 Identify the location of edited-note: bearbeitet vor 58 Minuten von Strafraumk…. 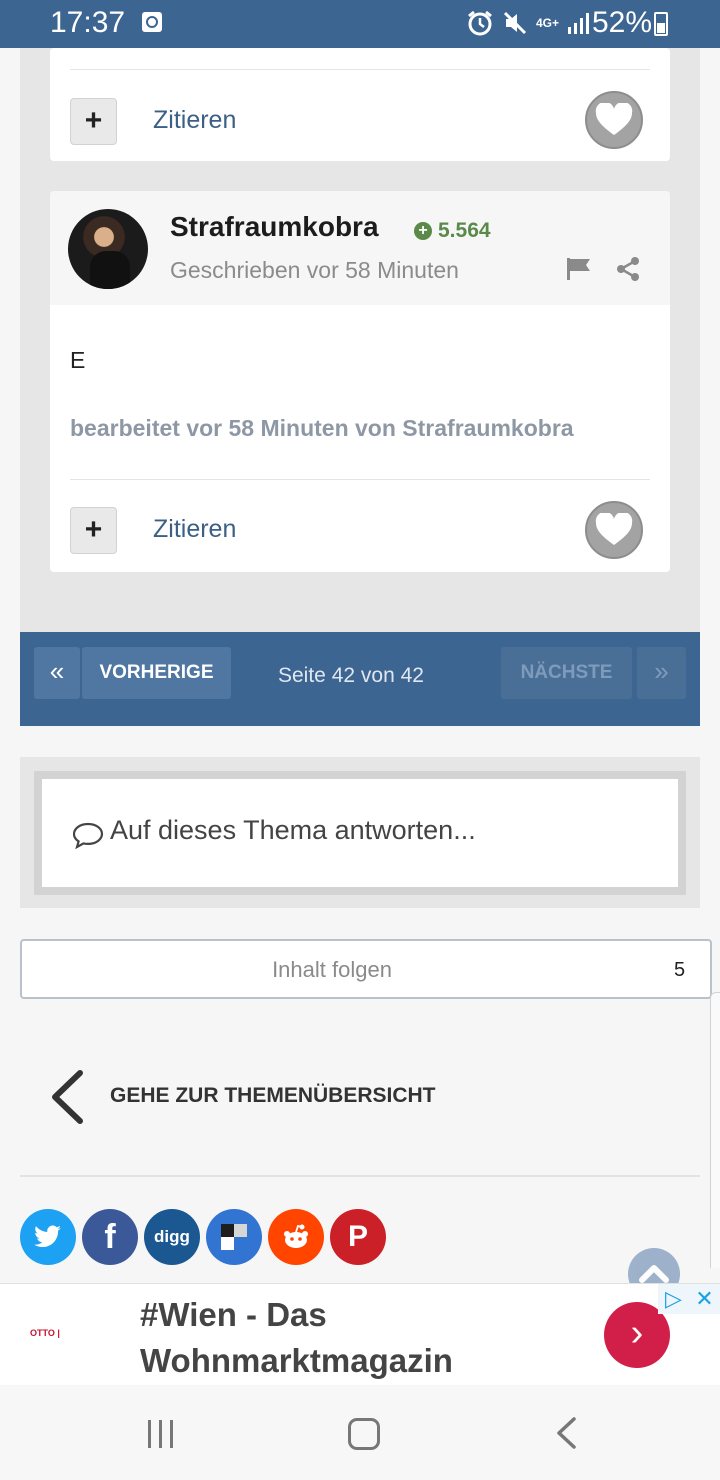
(322, 428).